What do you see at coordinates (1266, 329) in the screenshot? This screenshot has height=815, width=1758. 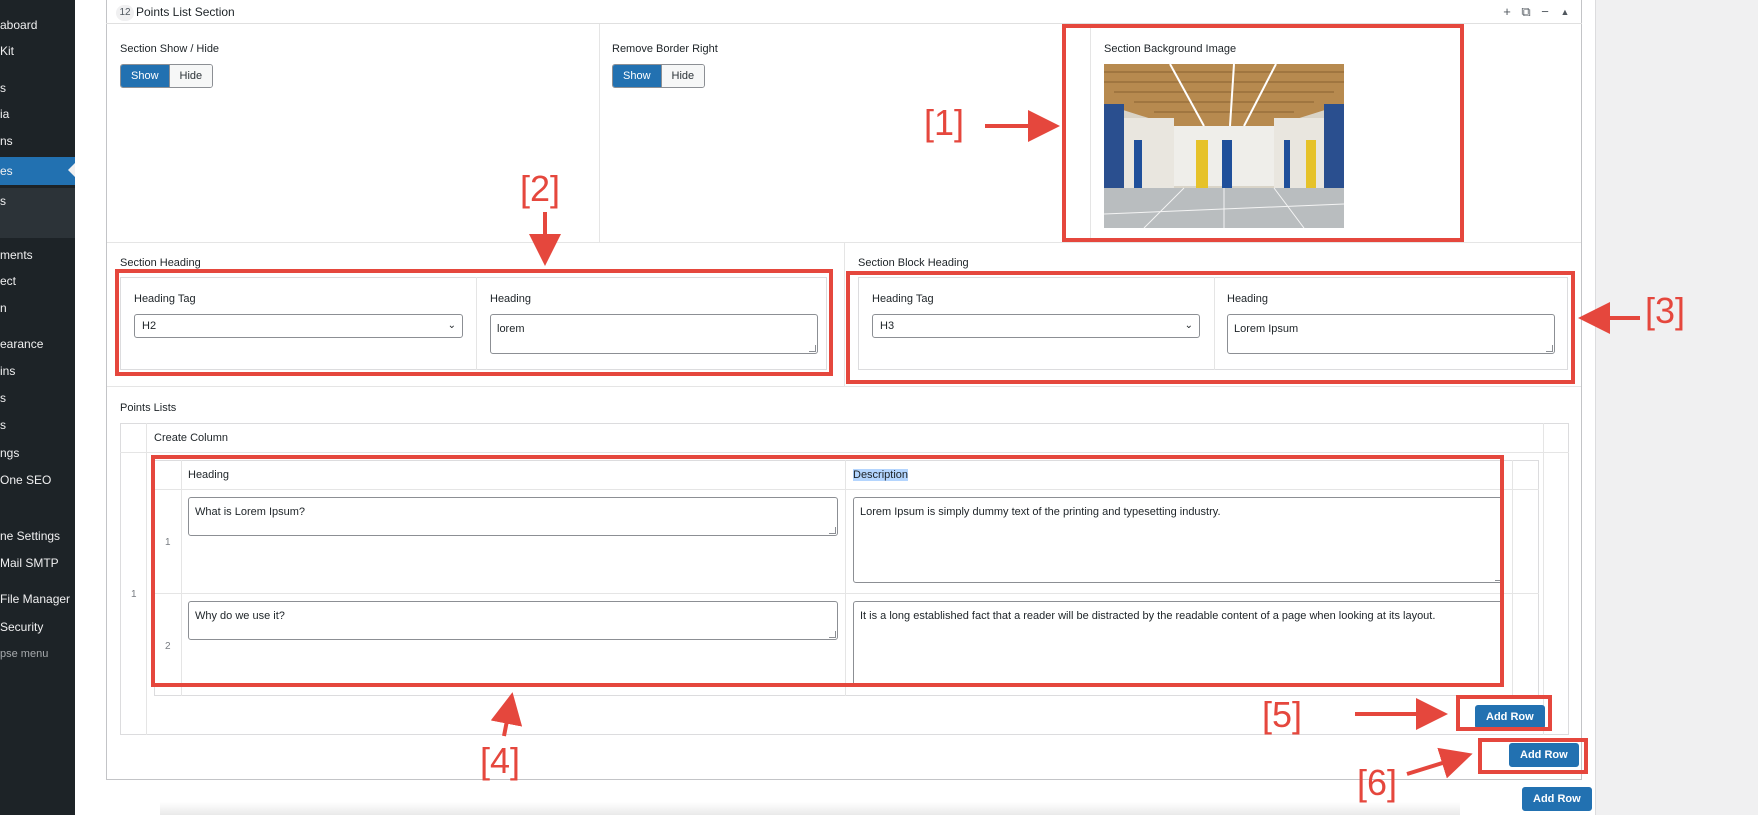 I see `block-heading-value: Lorem Ipsum` at bounding box center [1266, 329].